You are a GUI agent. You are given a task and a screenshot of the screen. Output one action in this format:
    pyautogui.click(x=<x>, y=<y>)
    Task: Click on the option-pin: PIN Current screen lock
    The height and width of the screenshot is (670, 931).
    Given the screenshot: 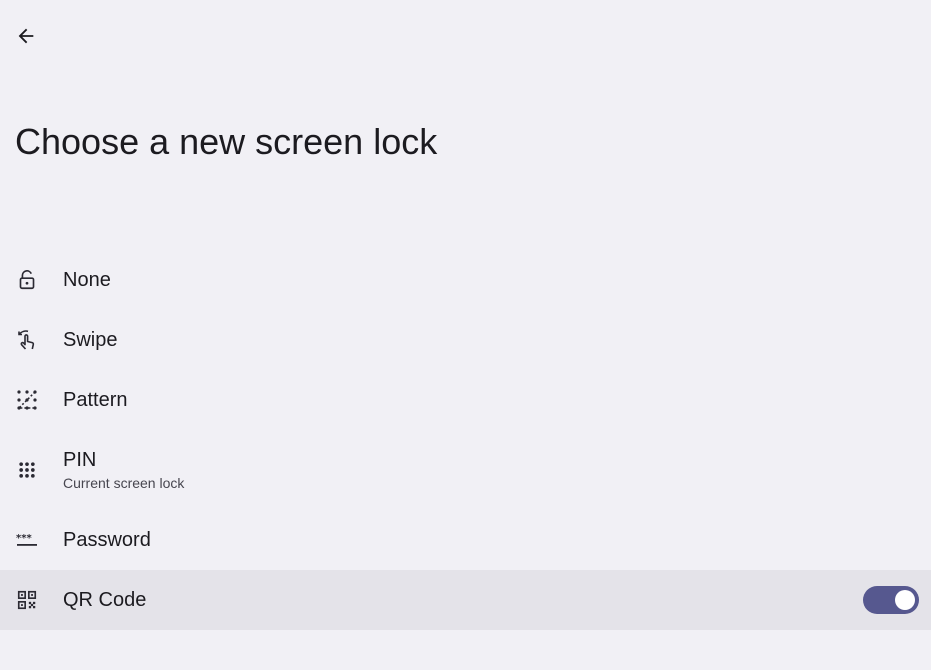 What is the action you would take?
    pyautogui.click(x=465, y=470)
    